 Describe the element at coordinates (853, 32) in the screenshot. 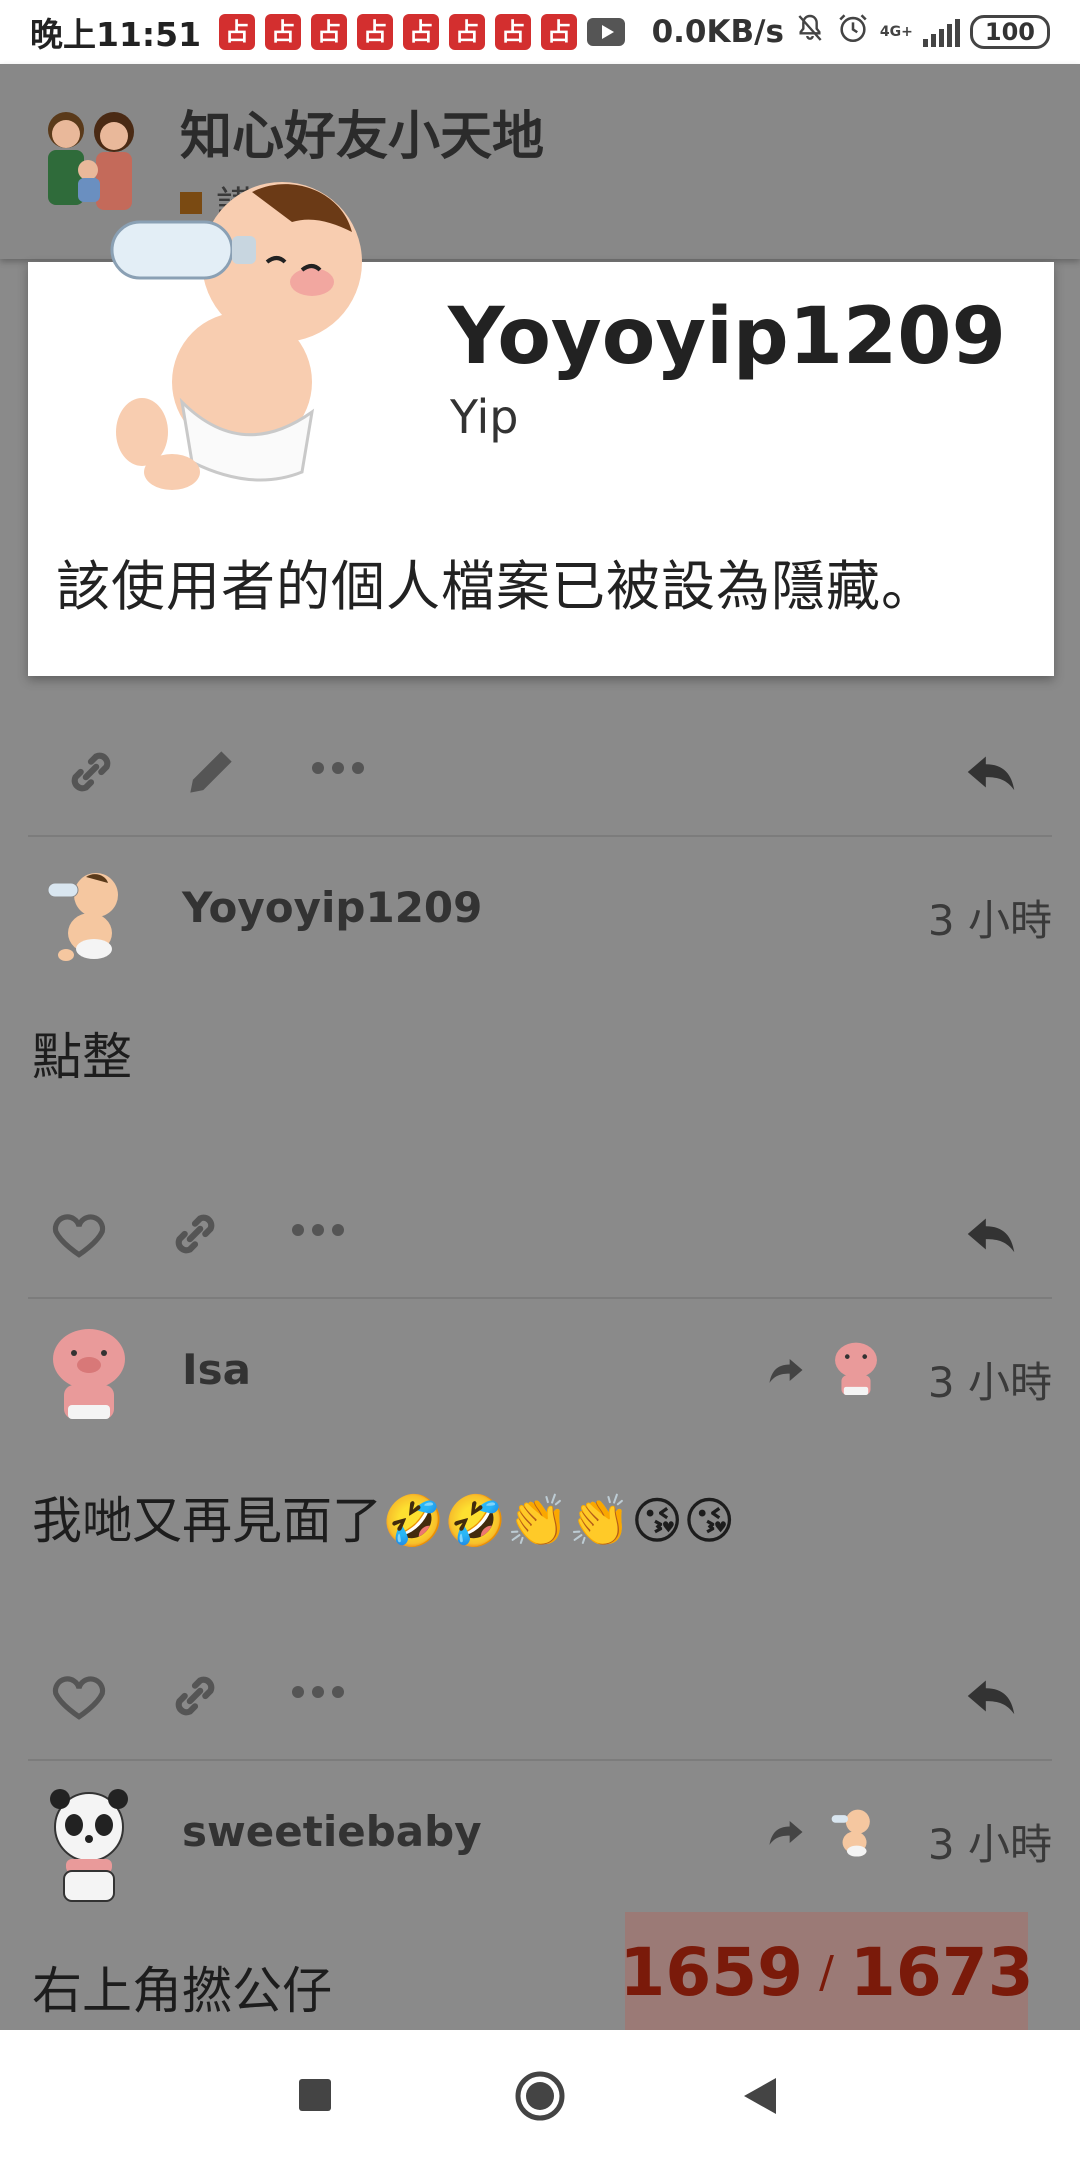

I see `alarm-icon` at that location.